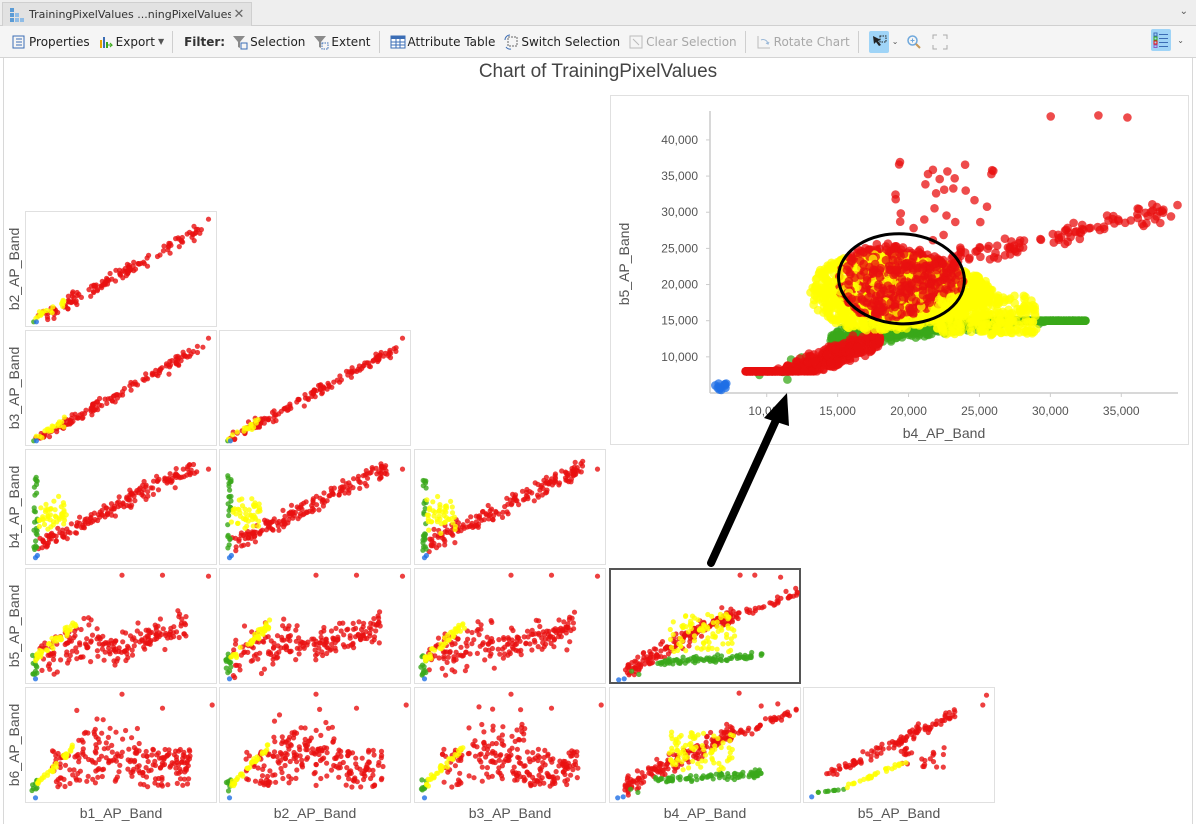  I want to click on switch-selection-icon, so click(511, 42).